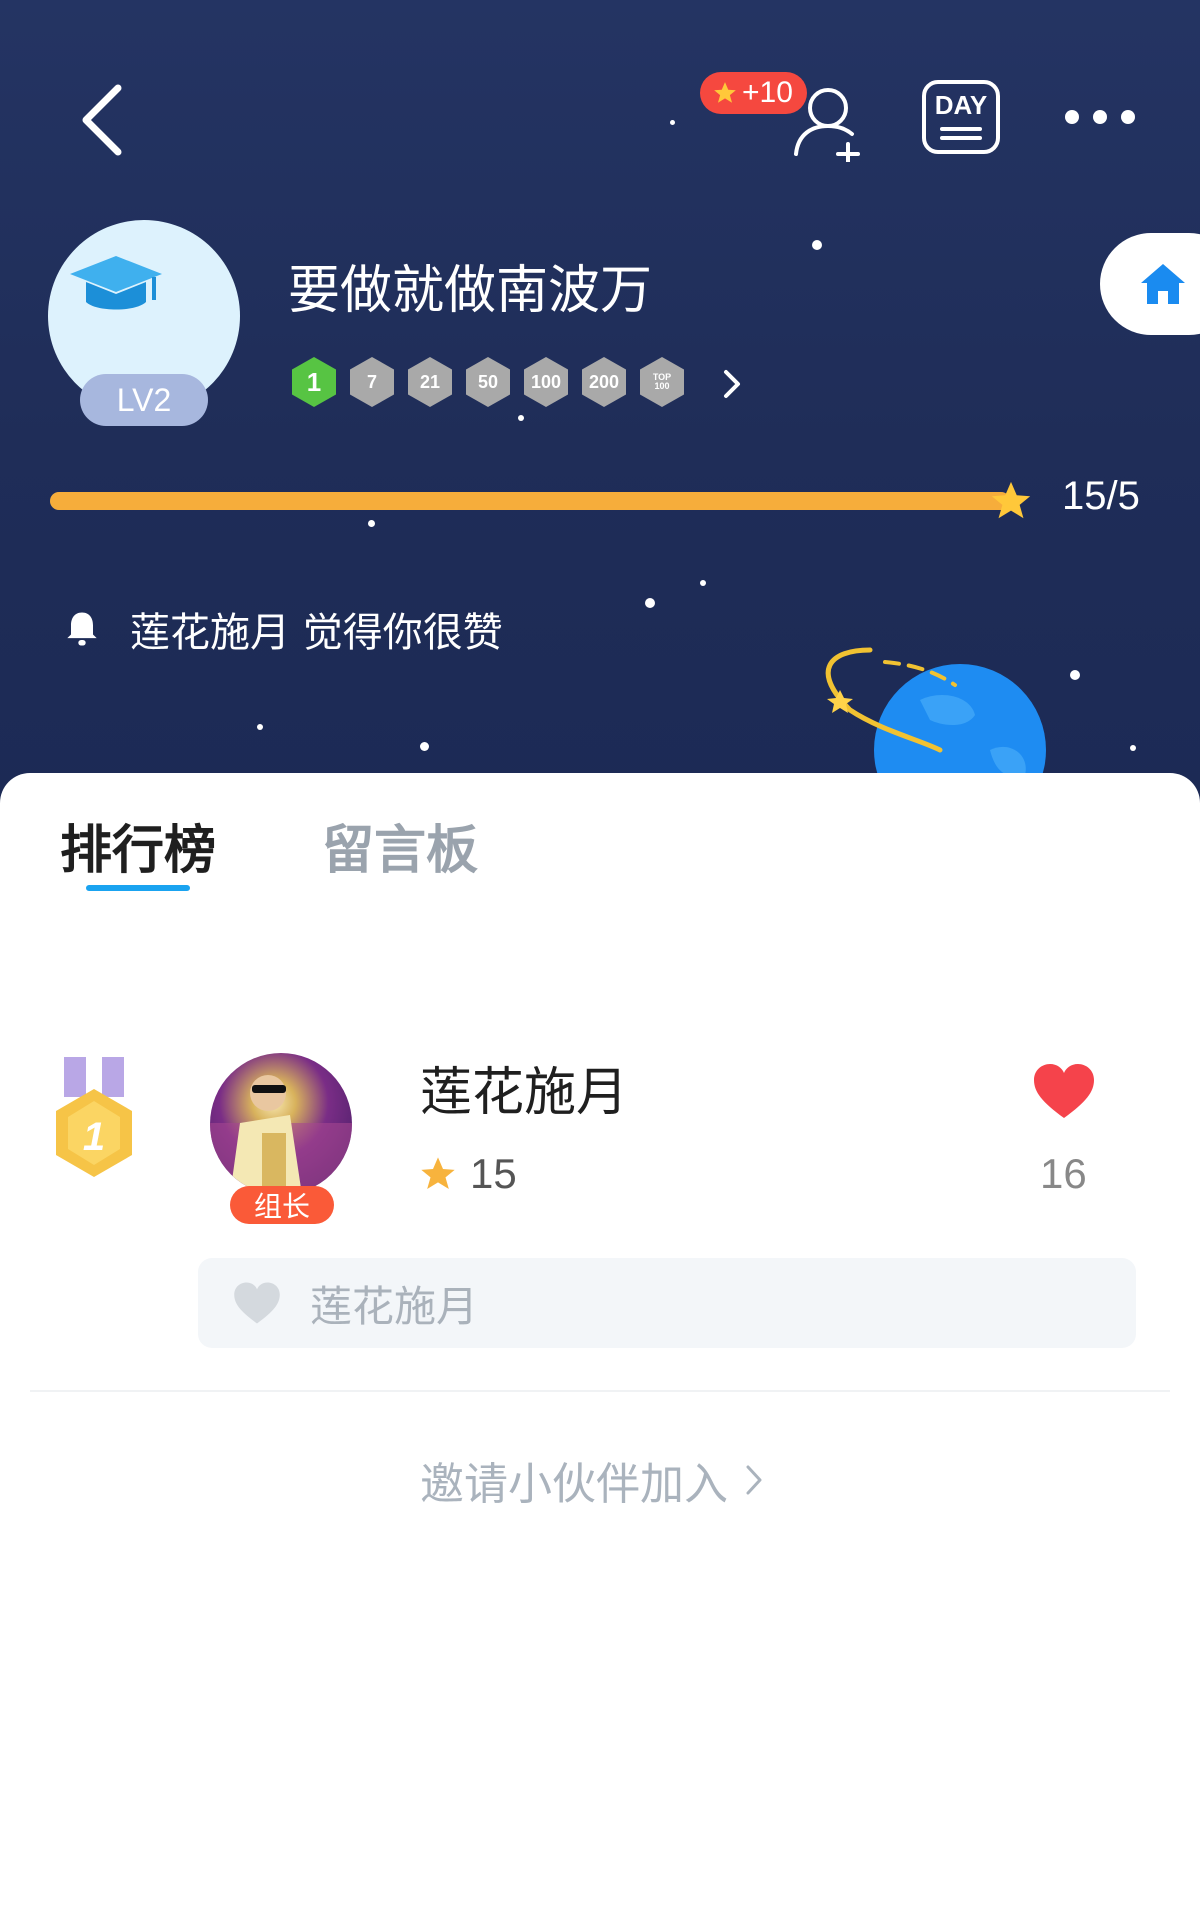 This screenshot has height=1920, width=1200. I want to click on bell-icon, so click(82, 629).